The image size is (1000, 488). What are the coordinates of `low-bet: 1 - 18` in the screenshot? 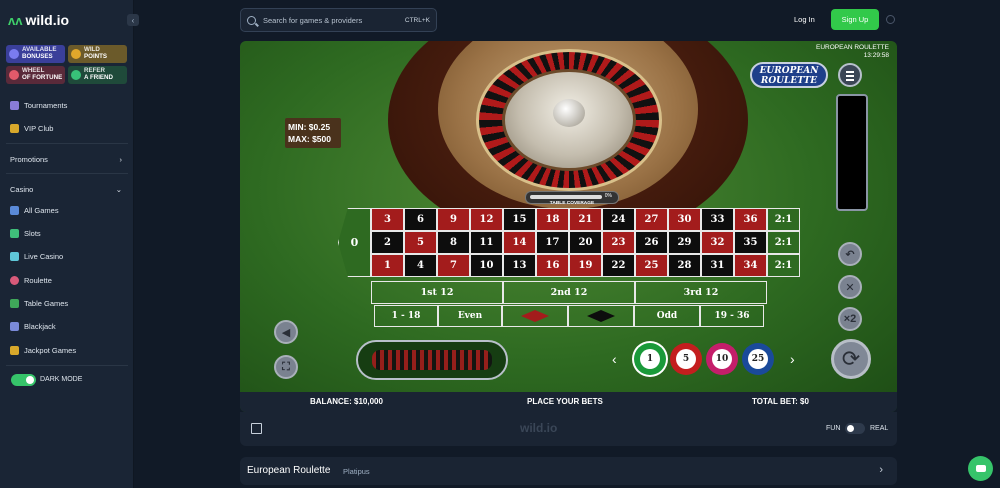 It's located at (406, 316).